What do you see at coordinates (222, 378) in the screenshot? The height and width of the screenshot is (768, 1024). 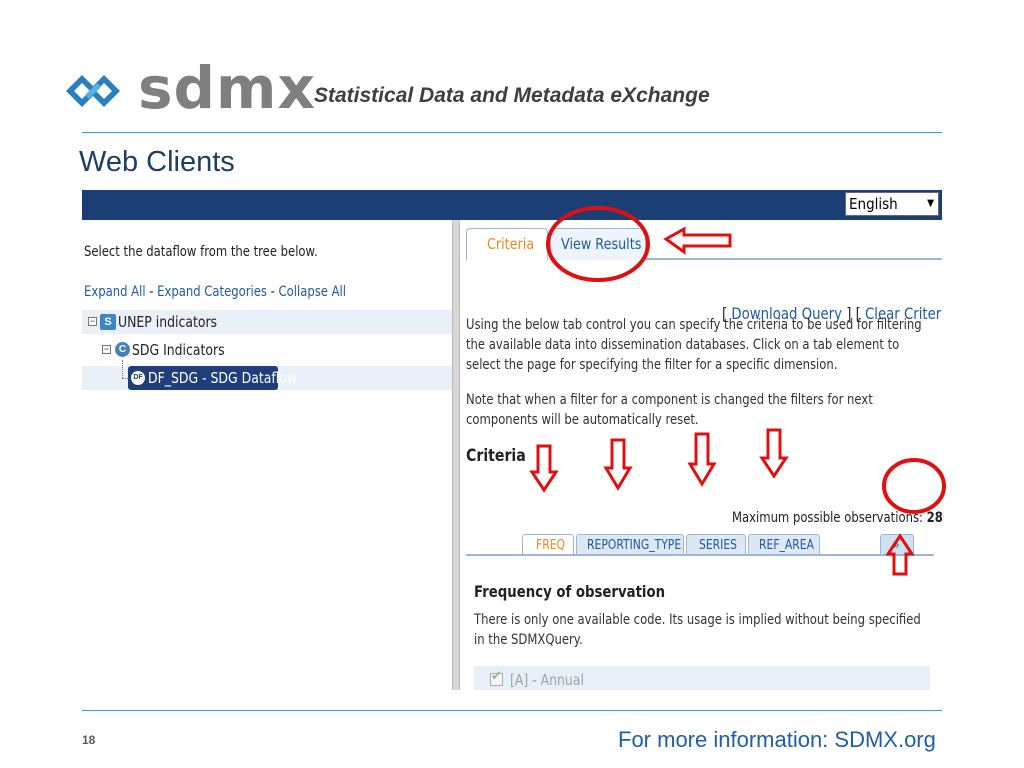 I see `tree-label-dataflow: DF_SDG - SDG Dataflow` at bounding box center [222, 378].